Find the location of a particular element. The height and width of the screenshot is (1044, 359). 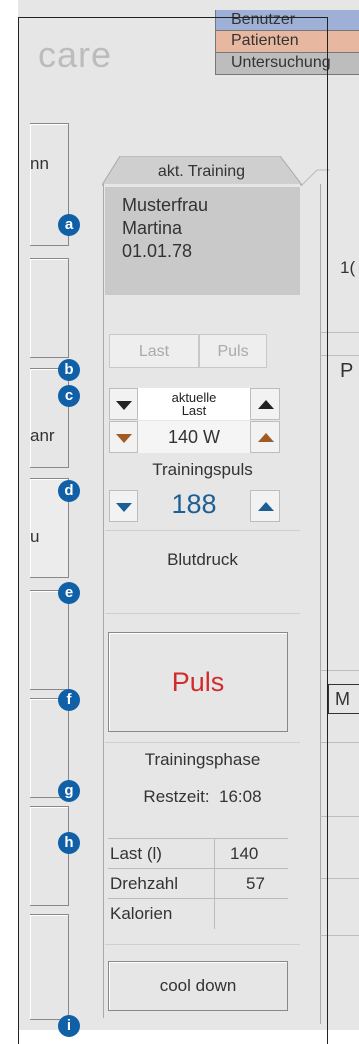

blood-pressure-label: Blutdruck is located at coordinates (202, 559).